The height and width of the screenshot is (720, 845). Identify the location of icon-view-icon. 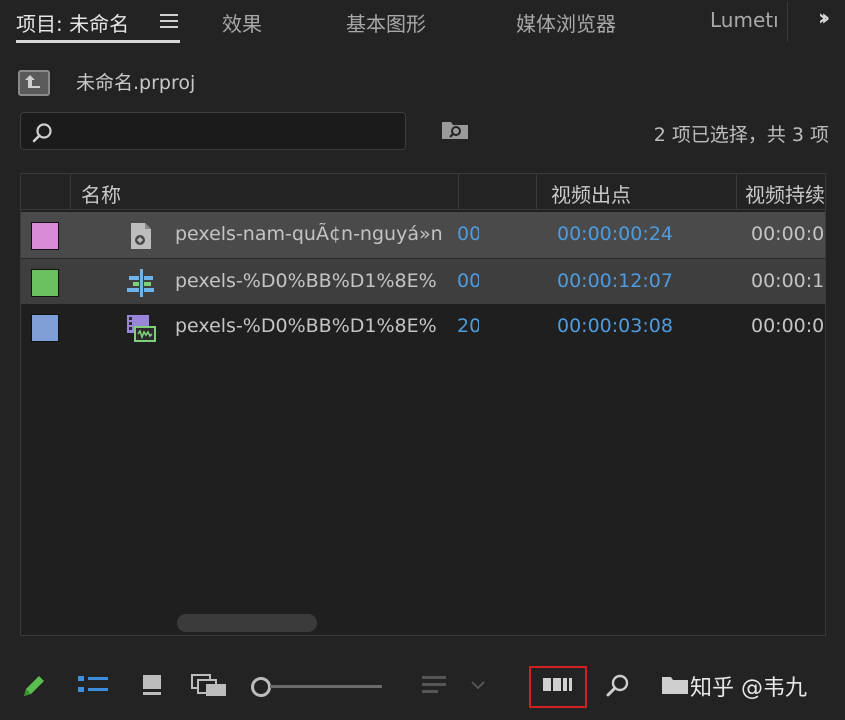
(153, 687).